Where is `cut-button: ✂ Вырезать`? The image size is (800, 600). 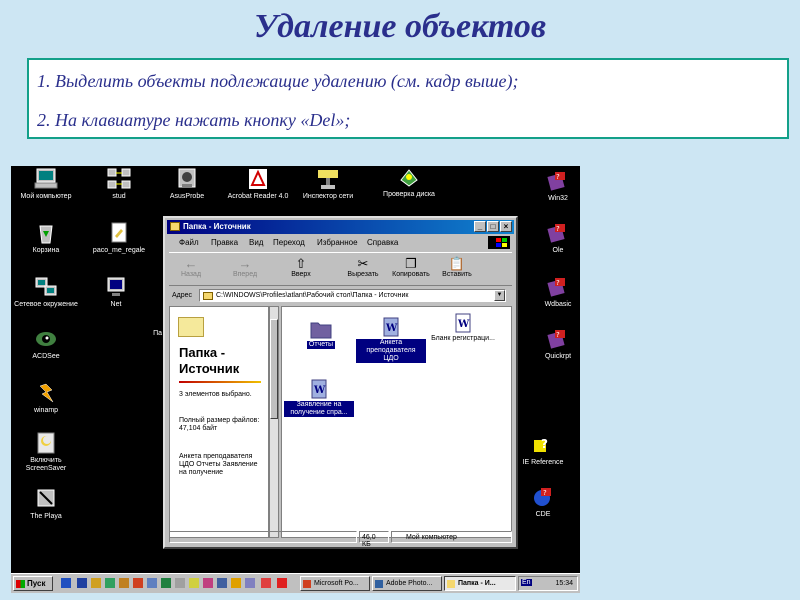
cut-button: ✂ Вырезать is located at coordinates (363, 267).